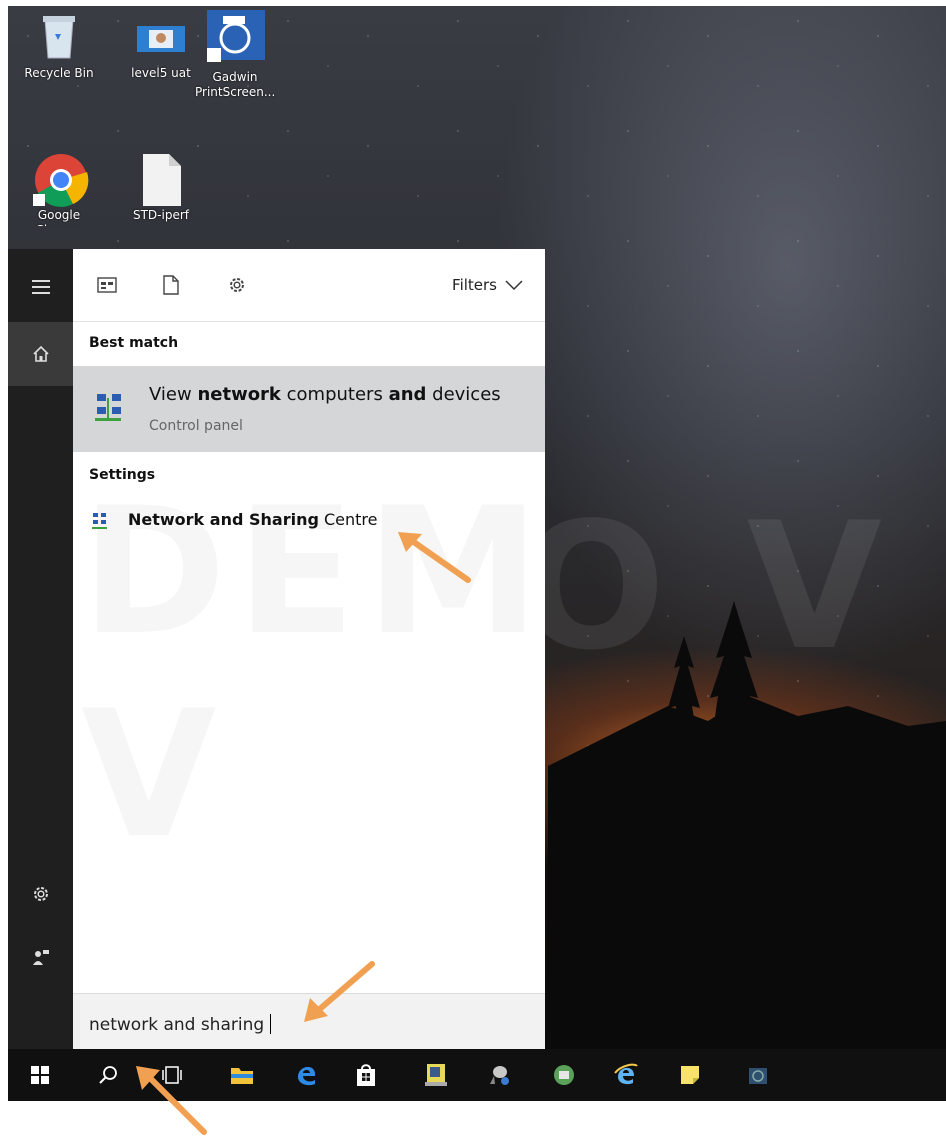  I want to click on apps-icon, so click(107, 285).